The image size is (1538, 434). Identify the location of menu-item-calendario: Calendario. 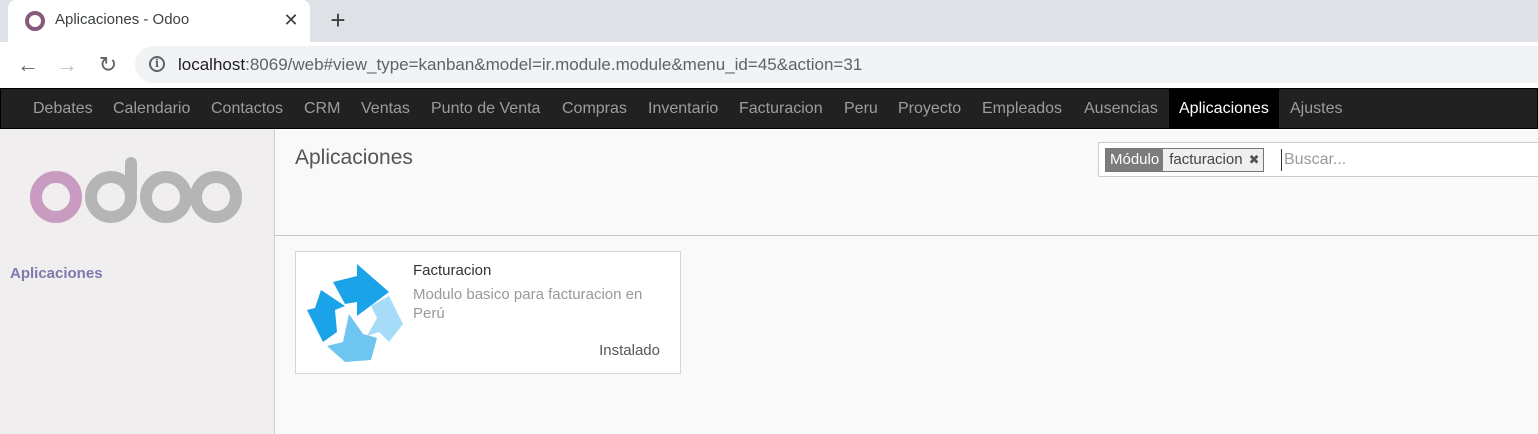
(151, 108).